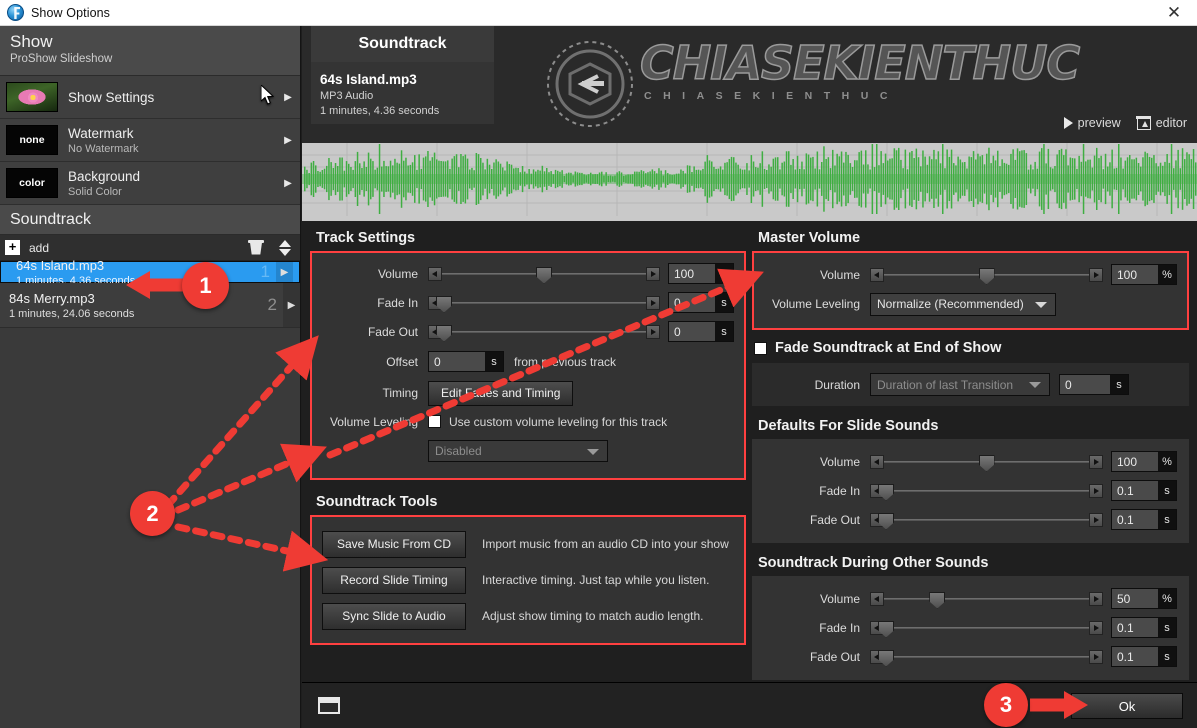  Describe the element at coordinates (402, 44) in the screenshot. I see `tab-soundtrack: Soundtrack` at that location.